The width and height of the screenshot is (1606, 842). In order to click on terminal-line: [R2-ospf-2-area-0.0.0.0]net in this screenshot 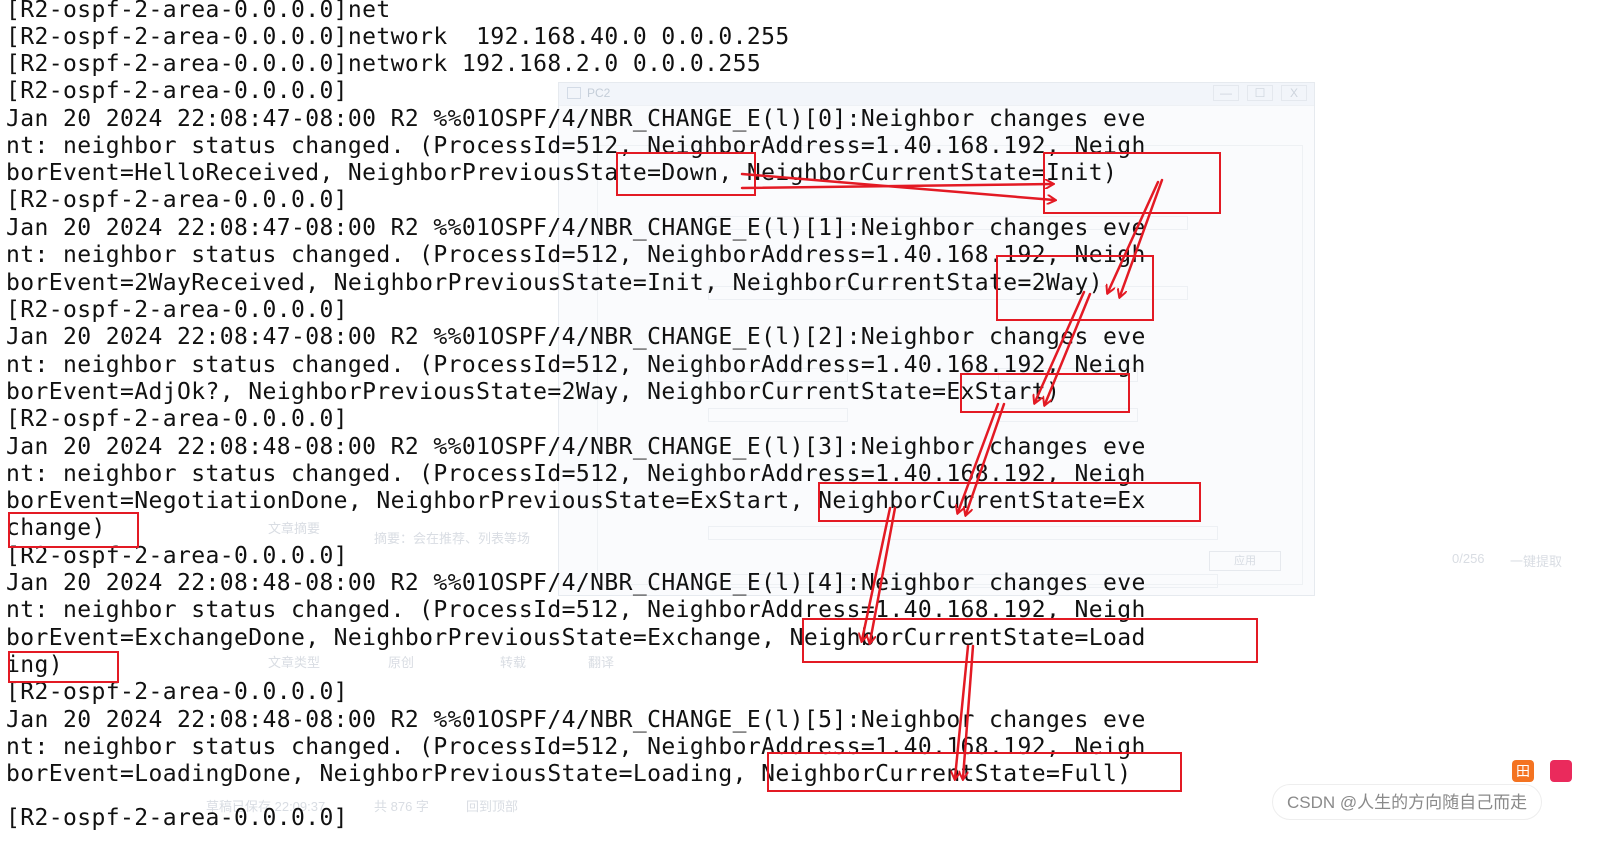, I will do `click(198, 11)`.